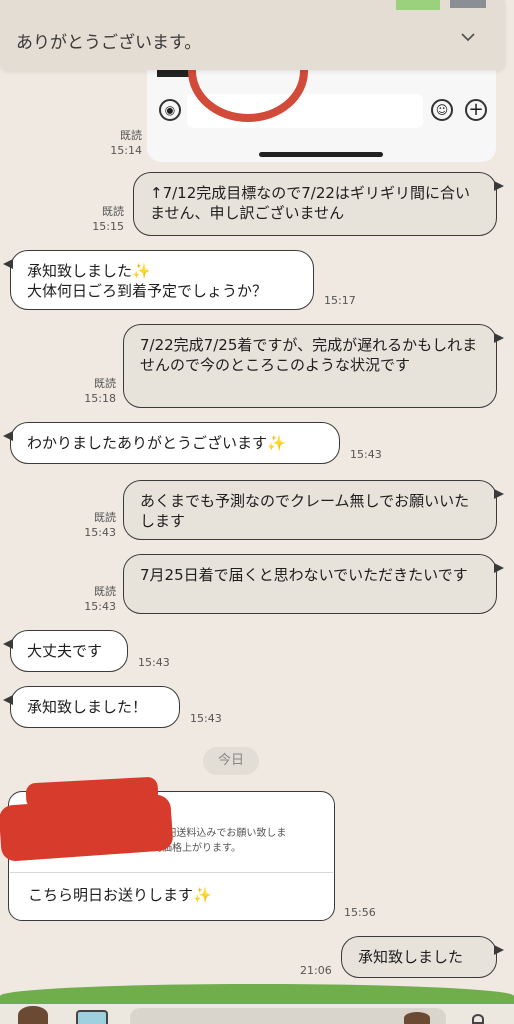 The image size is (514, 1024). I want to click on message-bubble-received: 大丈夫です, so click(65, 651).